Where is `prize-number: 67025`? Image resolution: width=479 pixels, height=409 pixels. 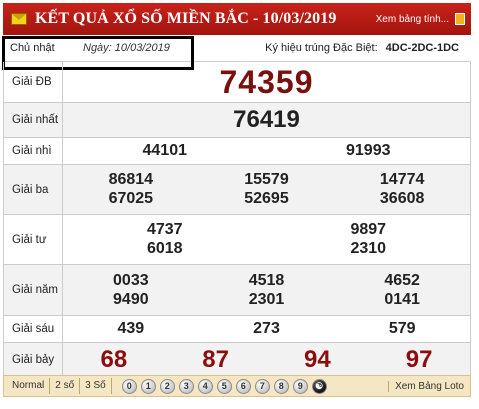 prize-number: 67025 is located at coordinates (131, 198).